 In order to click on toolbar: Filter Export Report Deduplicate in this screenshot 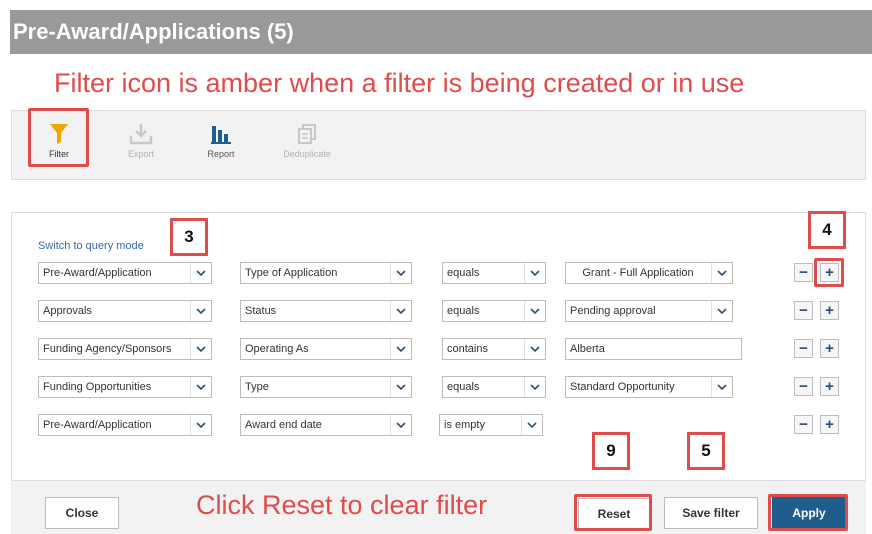, I will do `click(438, 145)`.